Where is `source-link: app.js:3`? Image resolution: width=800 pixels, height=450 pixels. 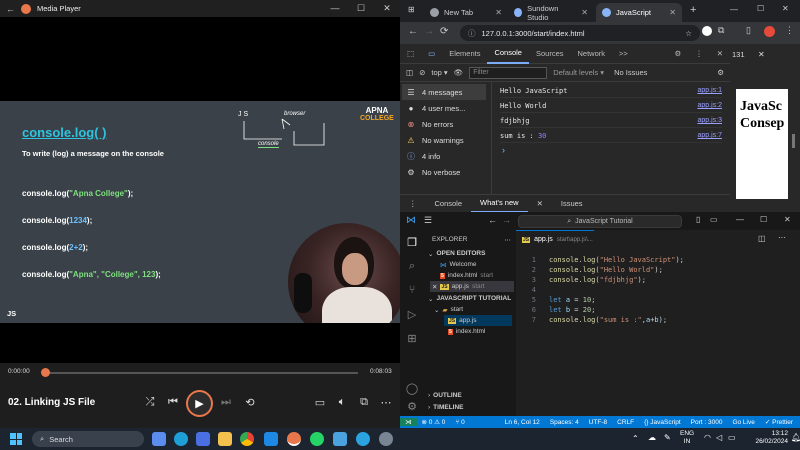
source-link: app.js:3 is located at coordinates (709, 120).